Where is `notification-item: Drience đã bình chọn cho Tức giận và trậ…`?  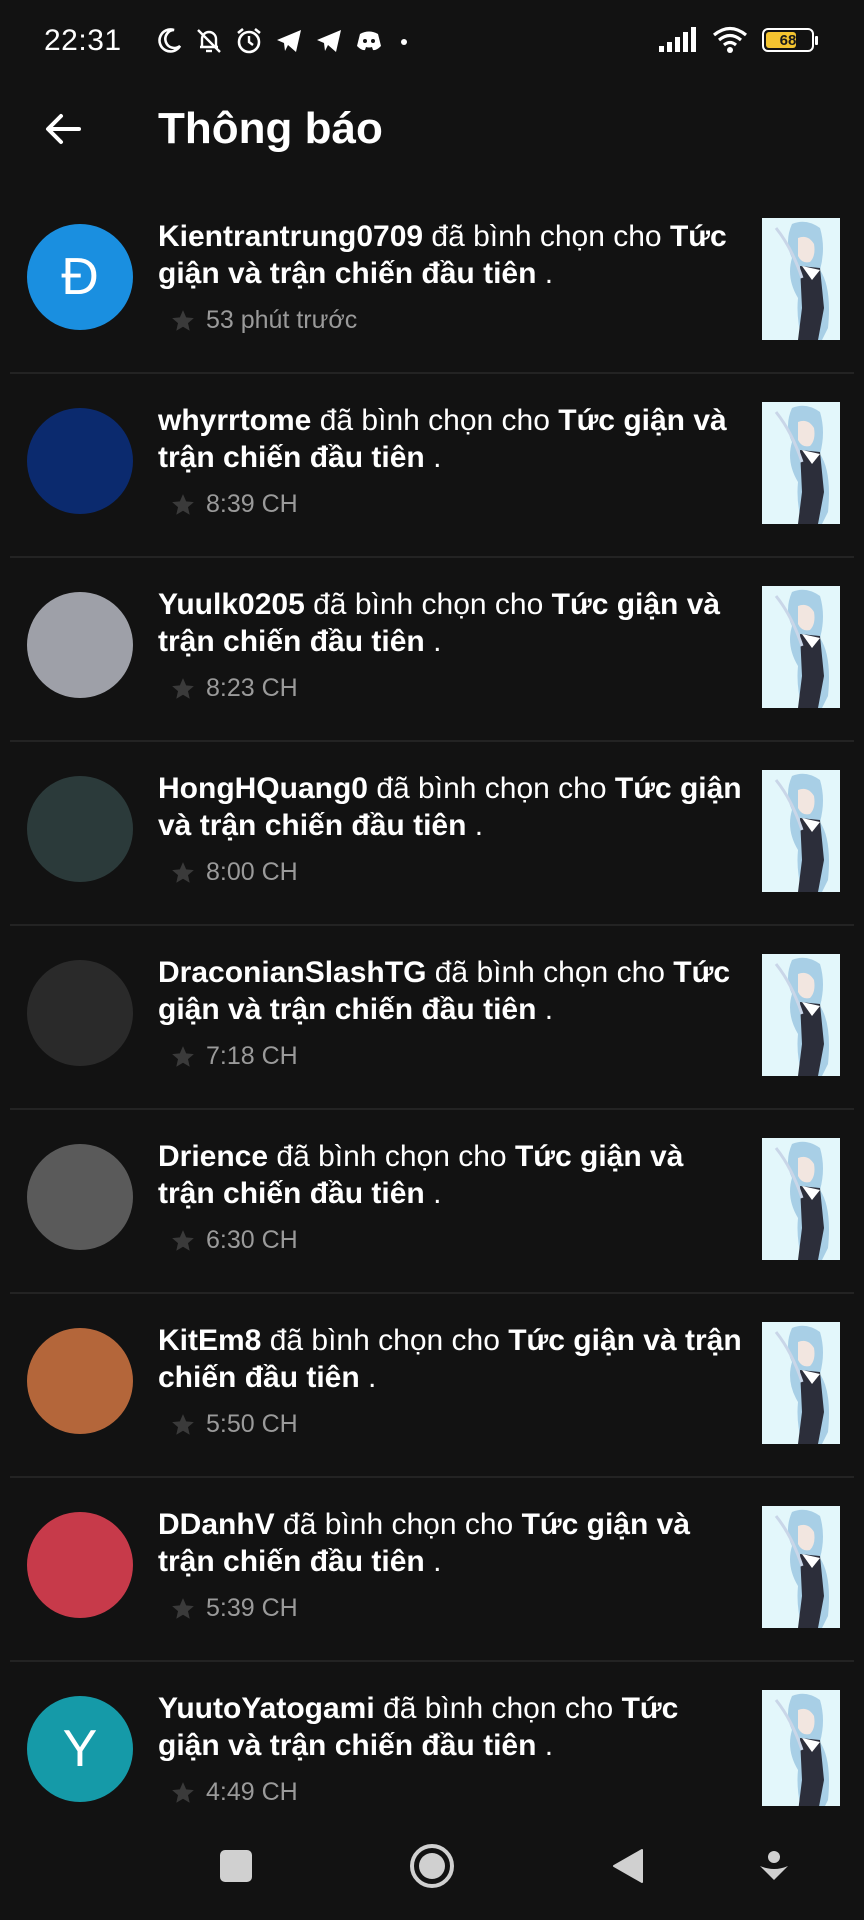
notification-item: Drience đã bình chọn cho Tức giận và trậ… is located at coordinates (432, 1202).